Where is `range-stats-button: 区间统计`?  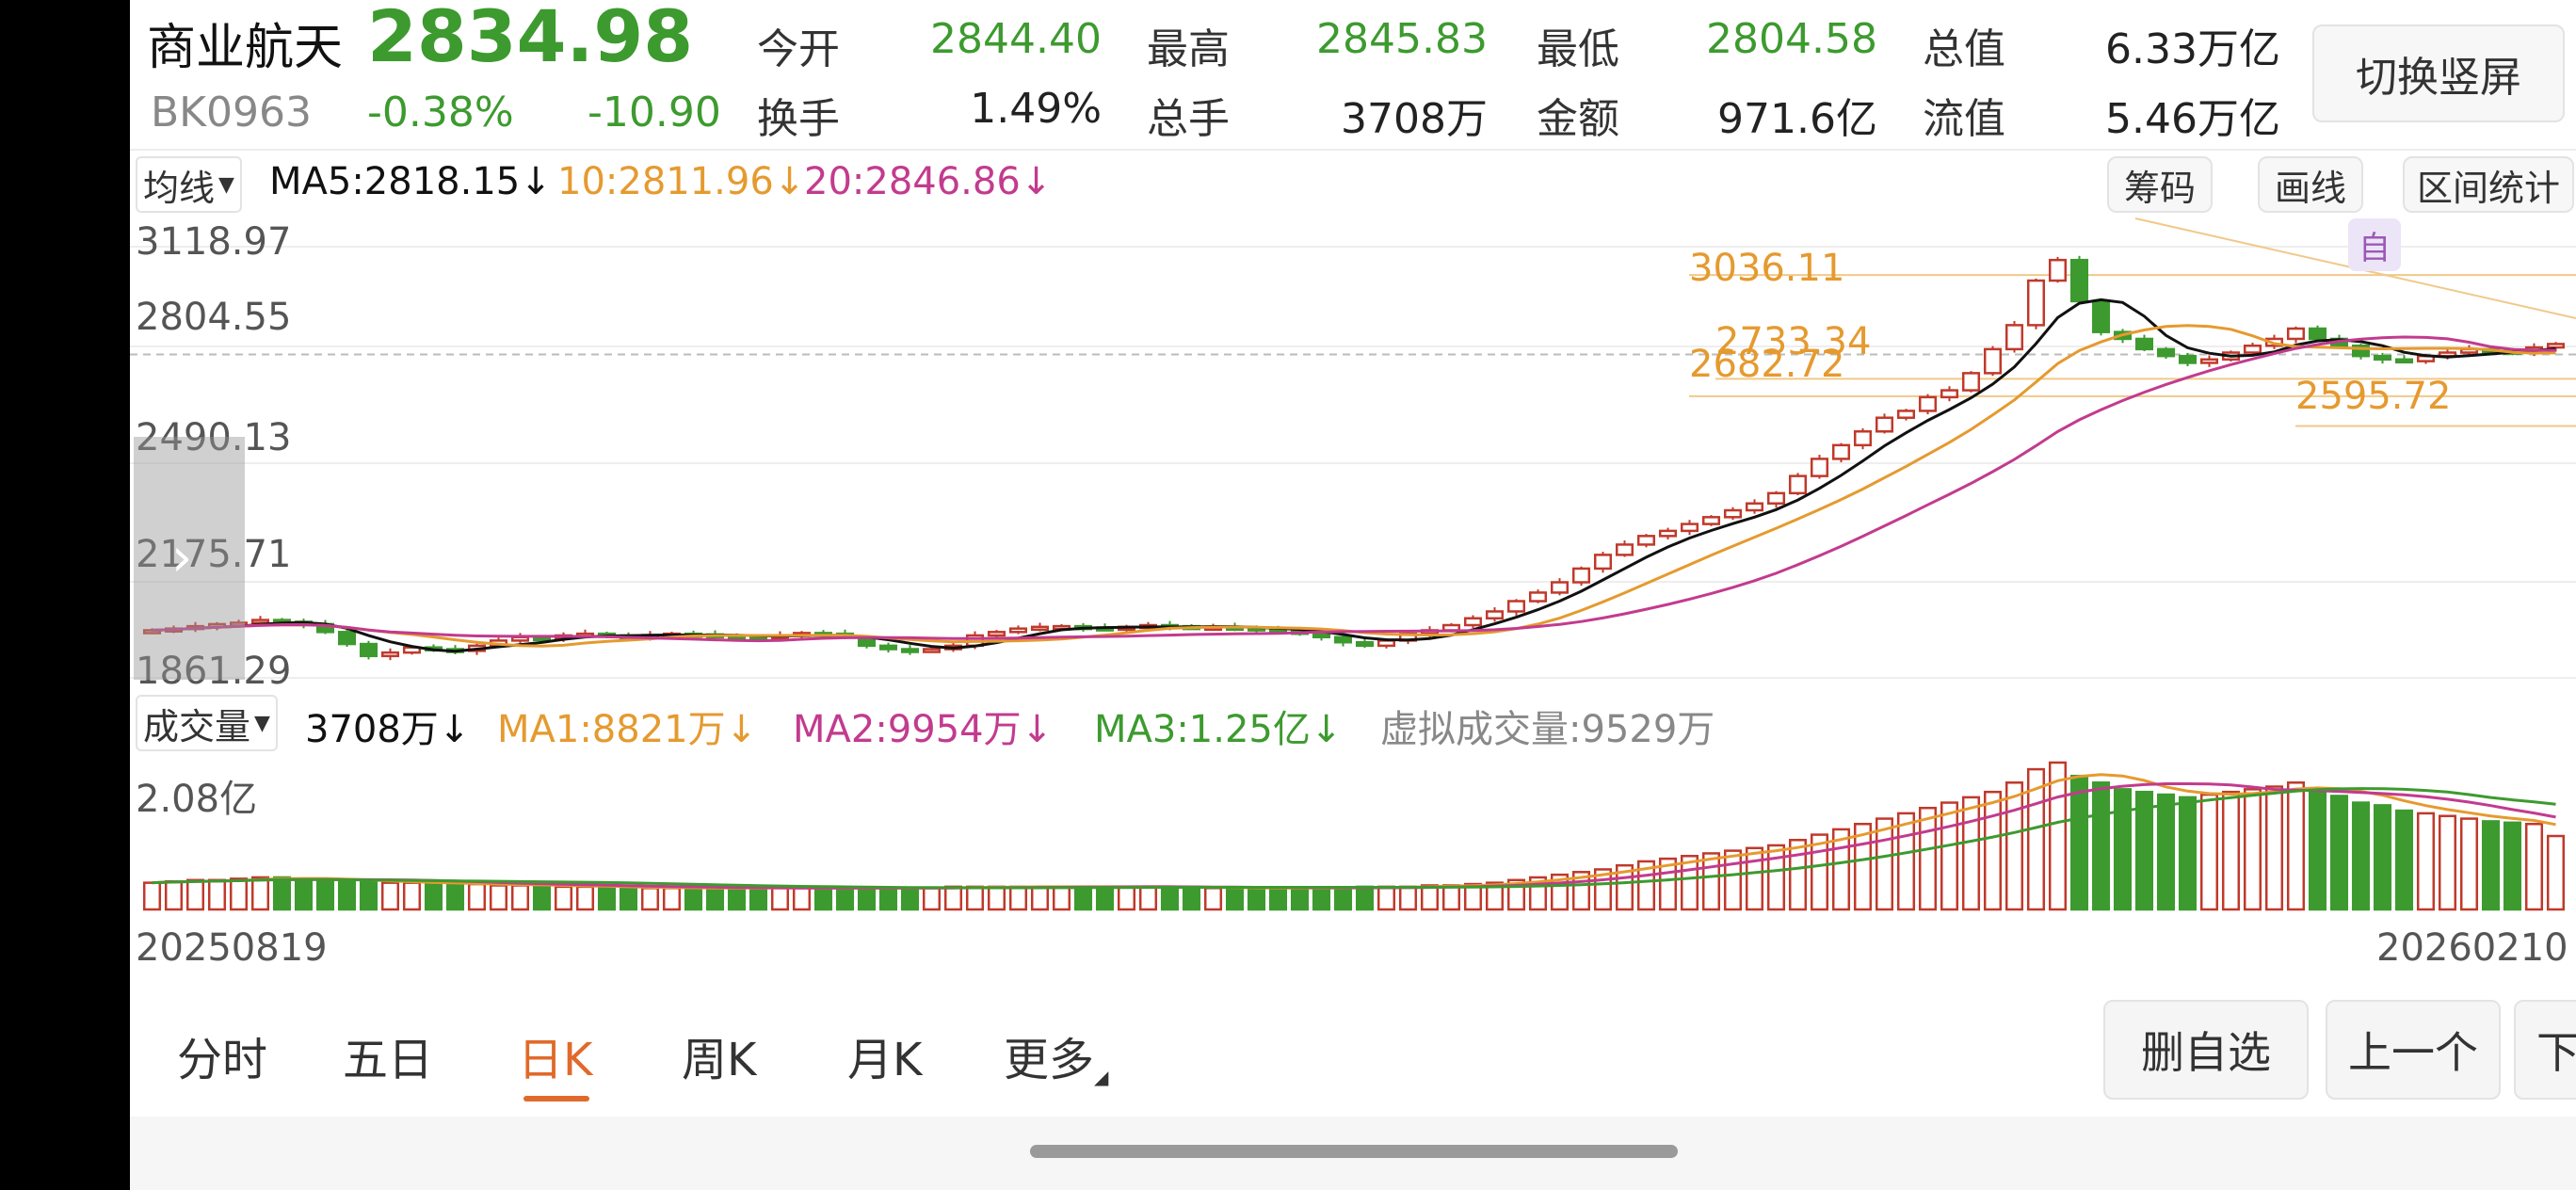
range-stats-button: 区间统计 is located at coordinates (2488, 184).